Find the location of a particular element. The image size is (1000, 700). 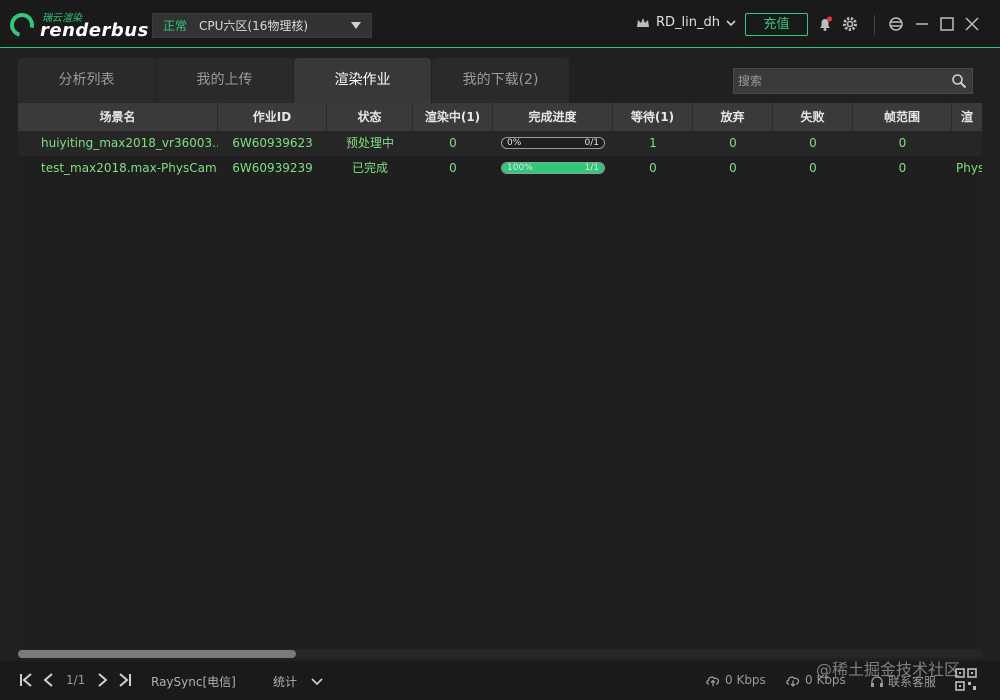

progress-count: 1/1 is located at coordinates (591, 168).